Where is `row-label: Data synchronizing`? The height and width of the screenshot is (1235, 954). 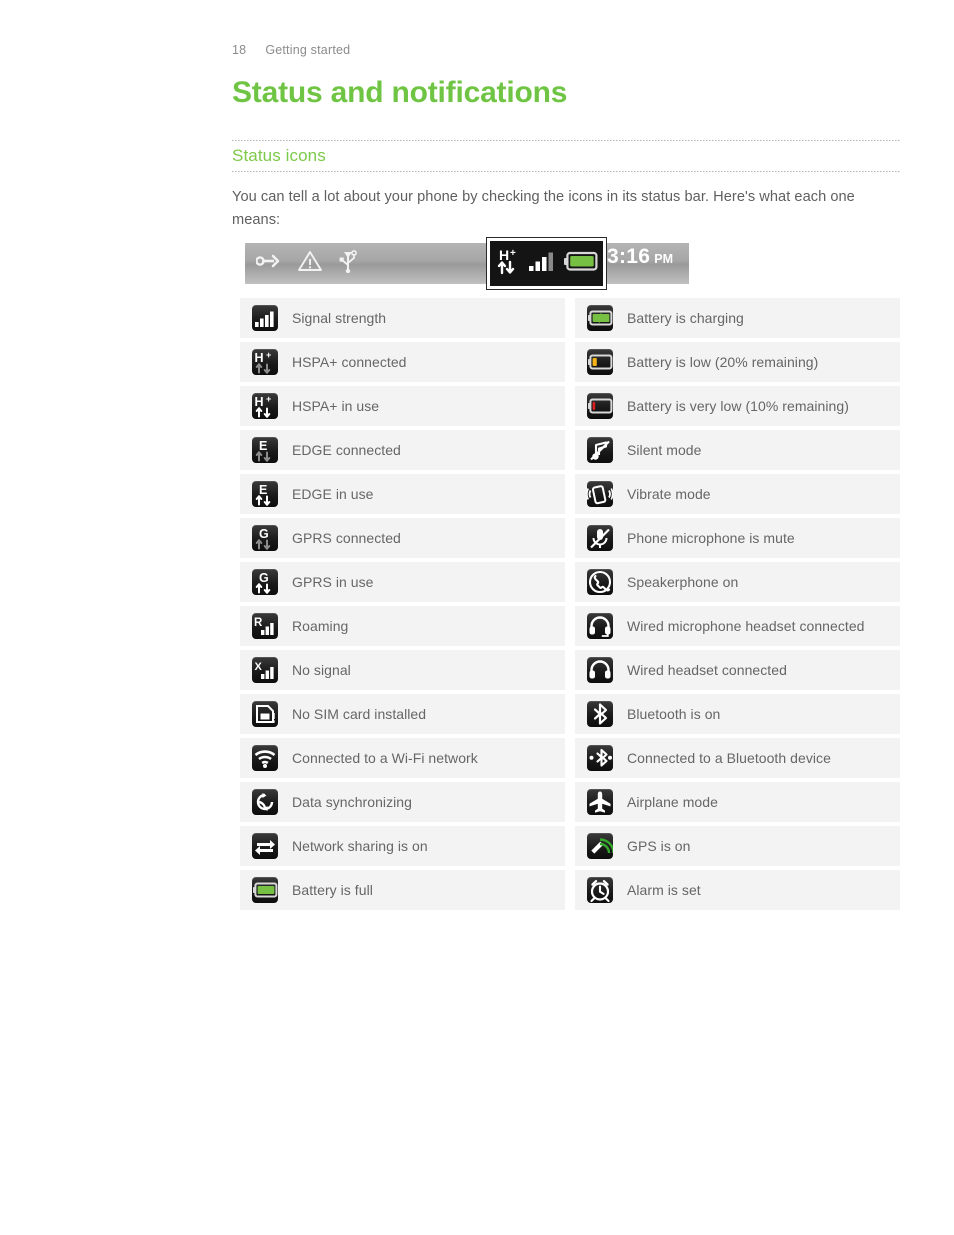
row-label: Data synchronizing is located at coordinates (352, 802).